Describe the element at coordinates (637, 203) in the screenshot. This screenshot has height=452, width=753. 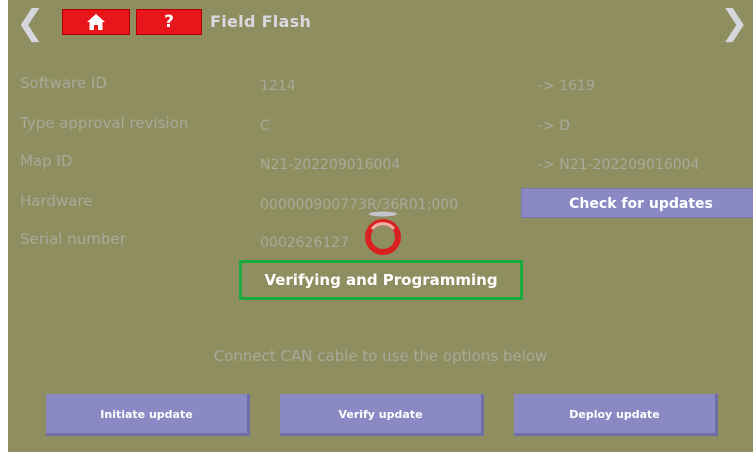
I see `check-for-updates-button: Check for updates` at that location.